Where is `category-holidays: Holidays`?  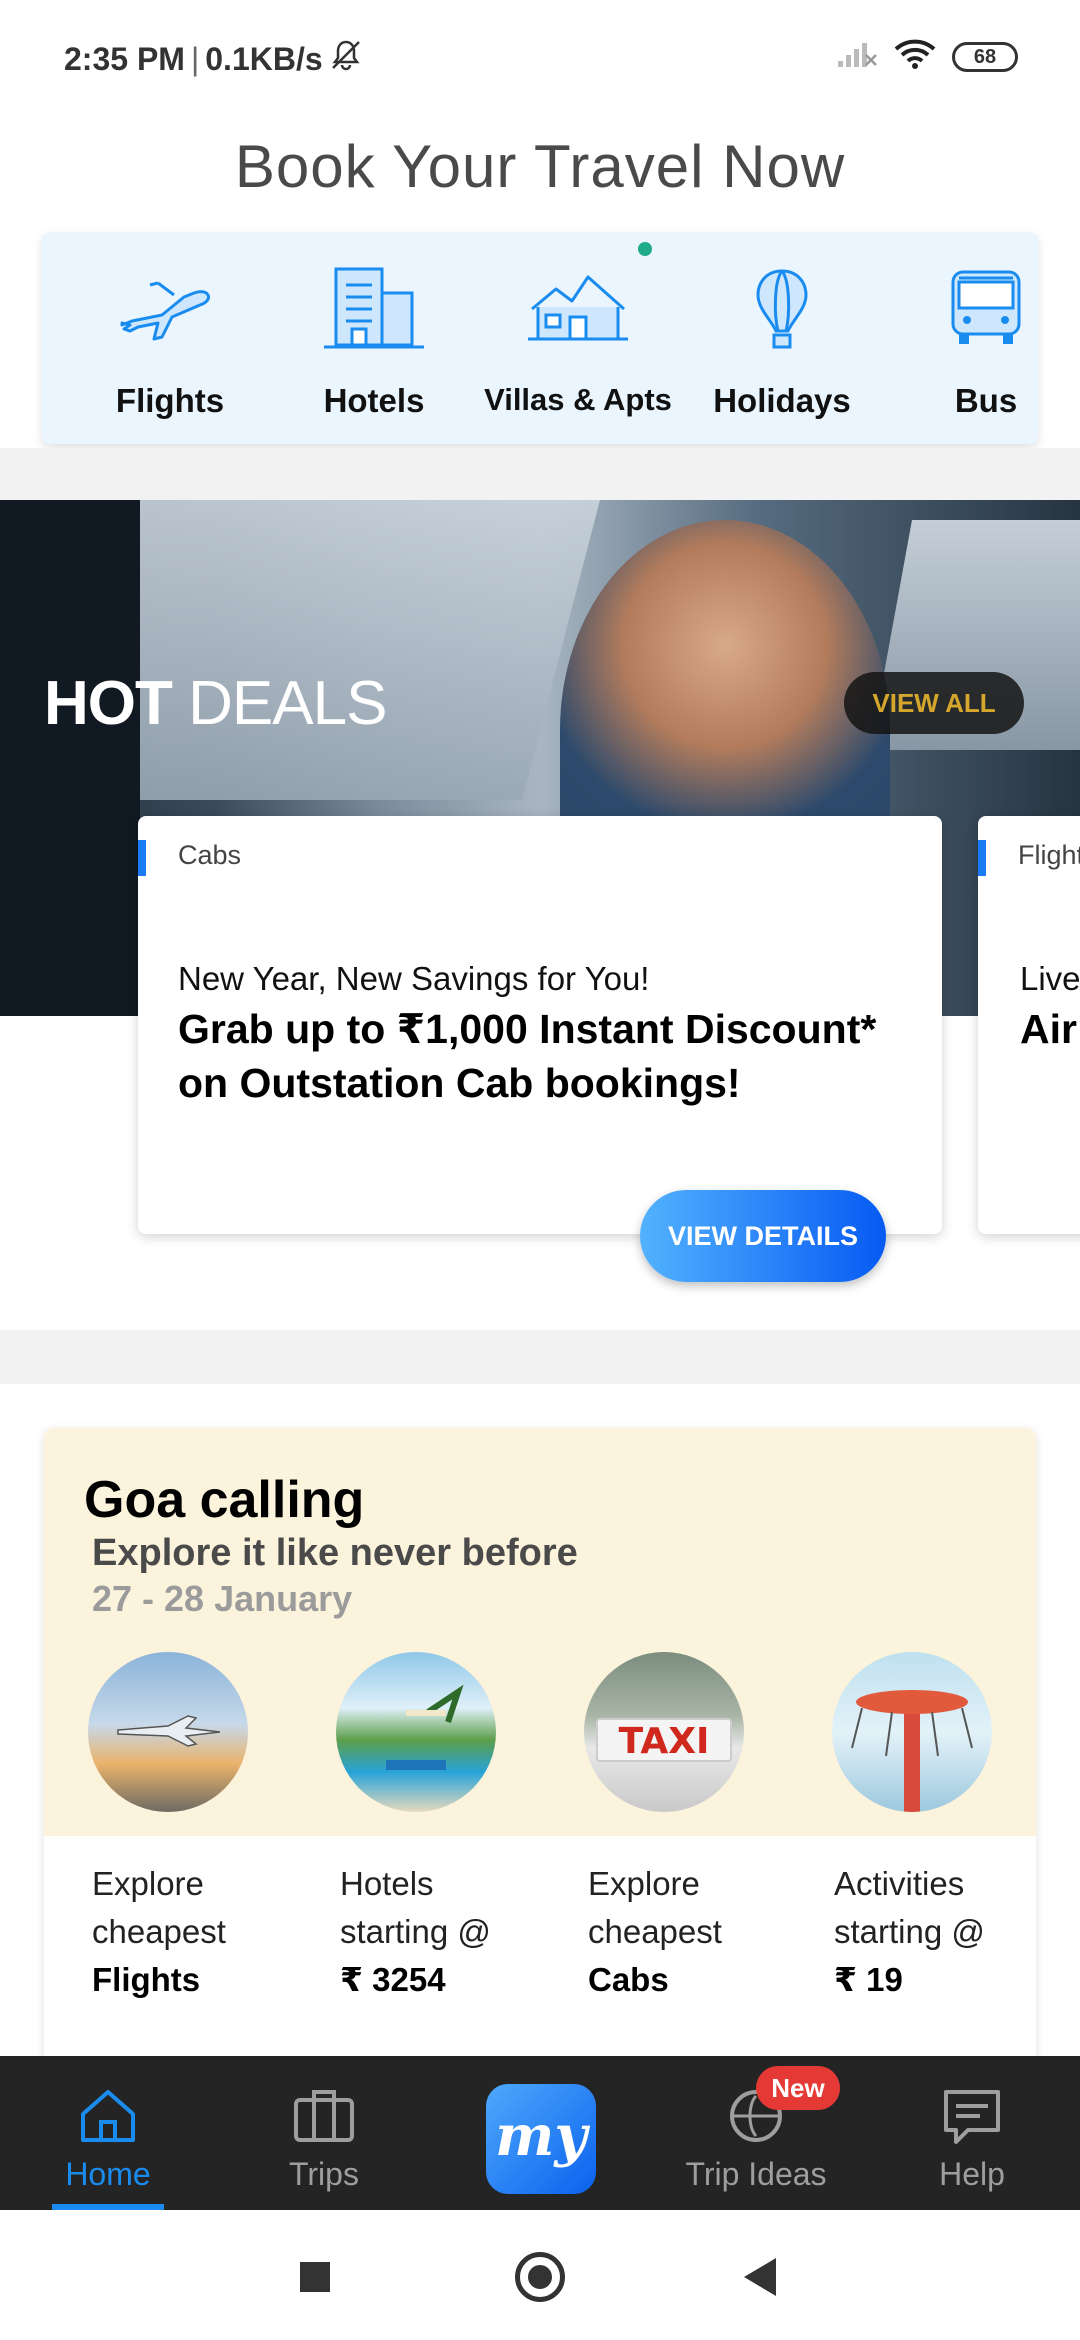 category-holidays: Holidays is located at coordinates (782, 339).